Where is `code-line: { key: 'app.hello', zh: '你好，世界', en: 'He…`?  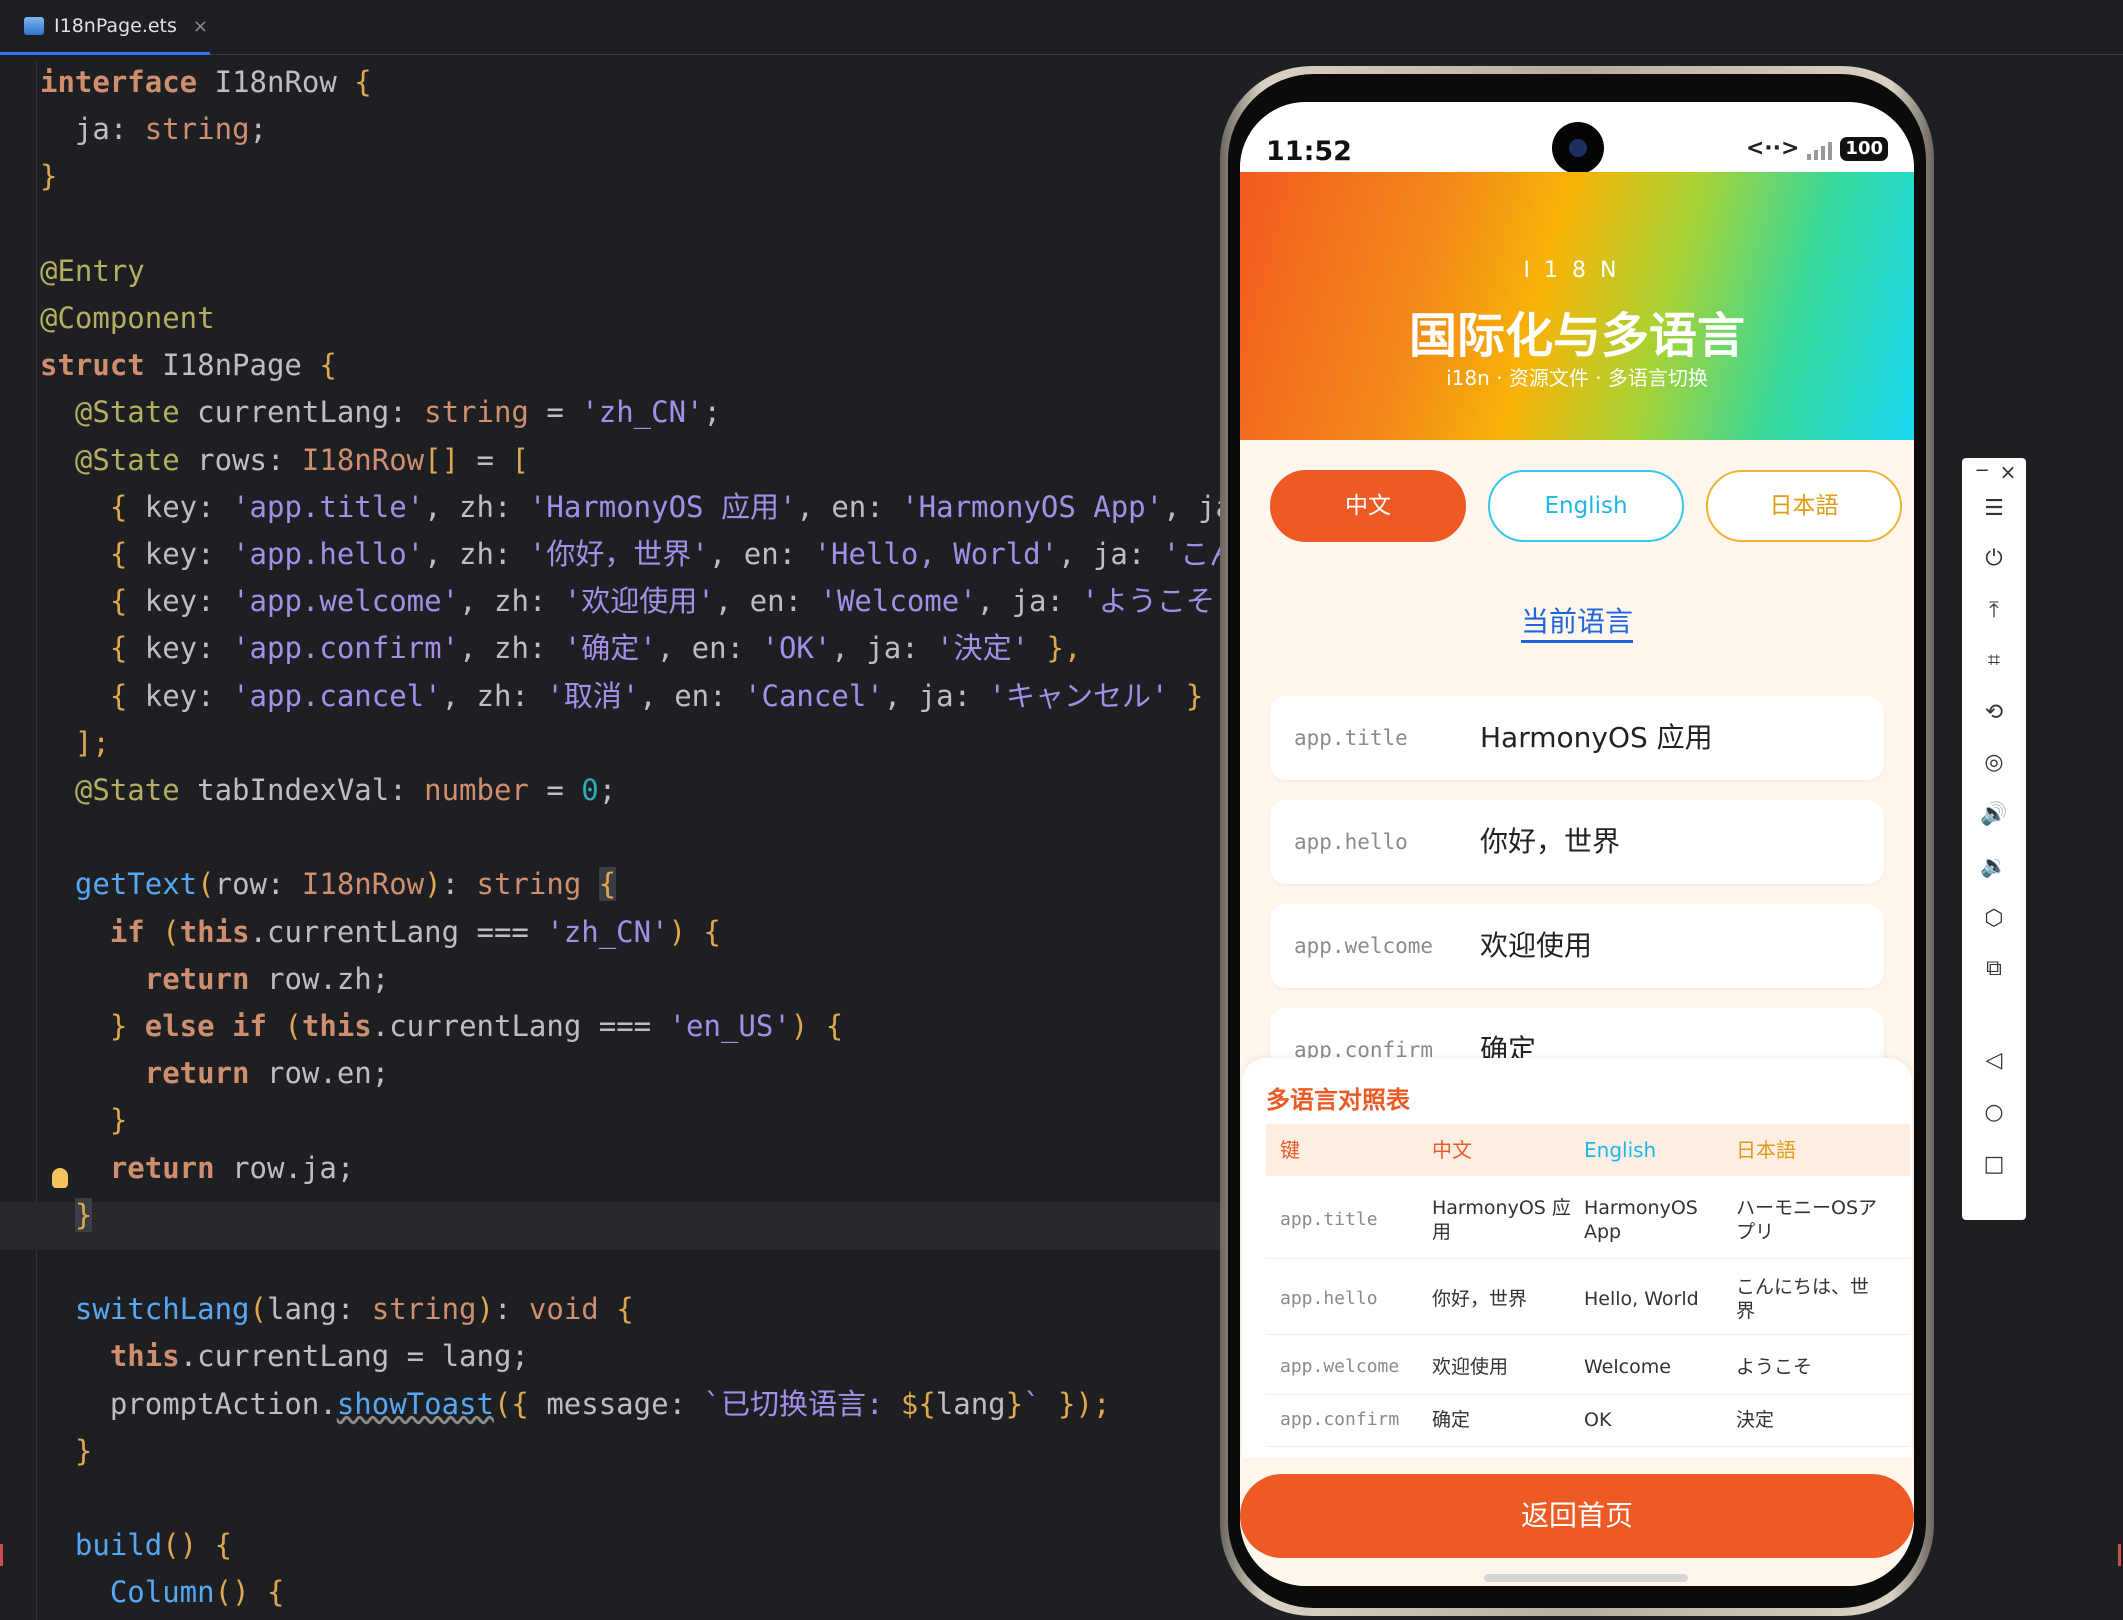
code-line: { key: 'app.hello', zh: '你好，世界', en: 'He… is located at coordinates (630, 554).